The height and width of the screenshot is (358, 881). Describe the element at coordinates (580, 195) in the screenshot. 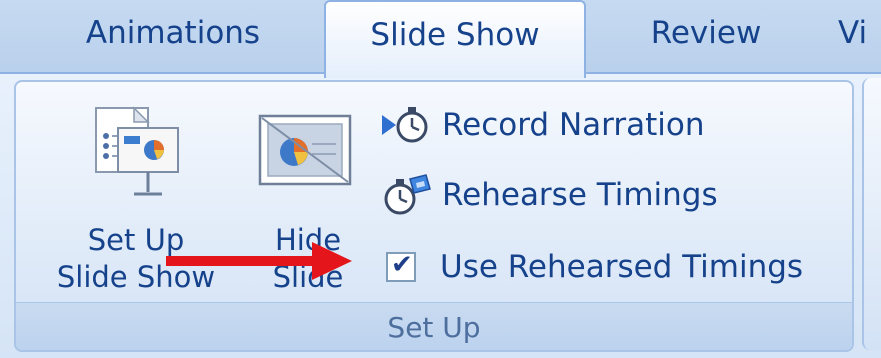

I see `rehearse-timings-label: Rehearse Timings` at that location.